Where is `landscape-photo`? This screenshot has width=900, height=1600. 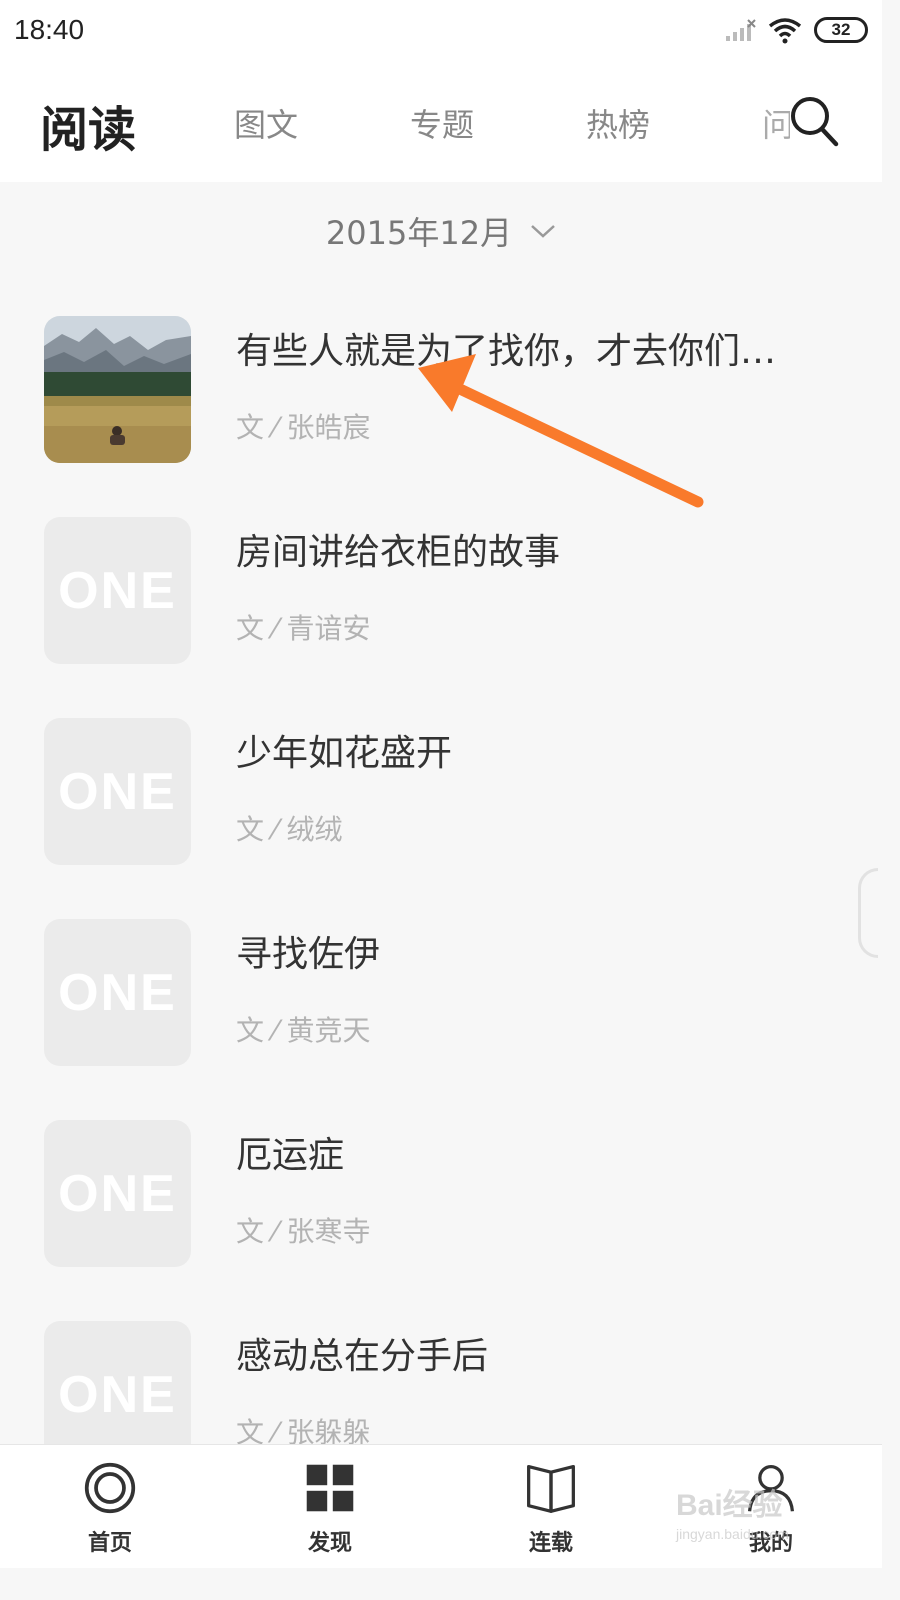
landscape-photo is located at coordinates (117, 389).